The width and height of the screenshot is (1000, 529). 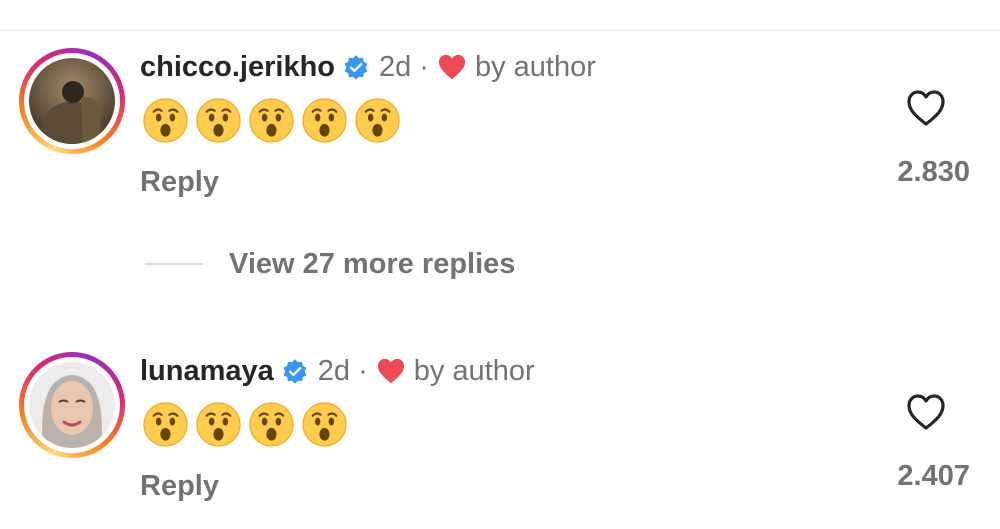 What do you see at coordinates (500, 30) in the screenshot?
I see `divider` at bounding box center [500, 30].